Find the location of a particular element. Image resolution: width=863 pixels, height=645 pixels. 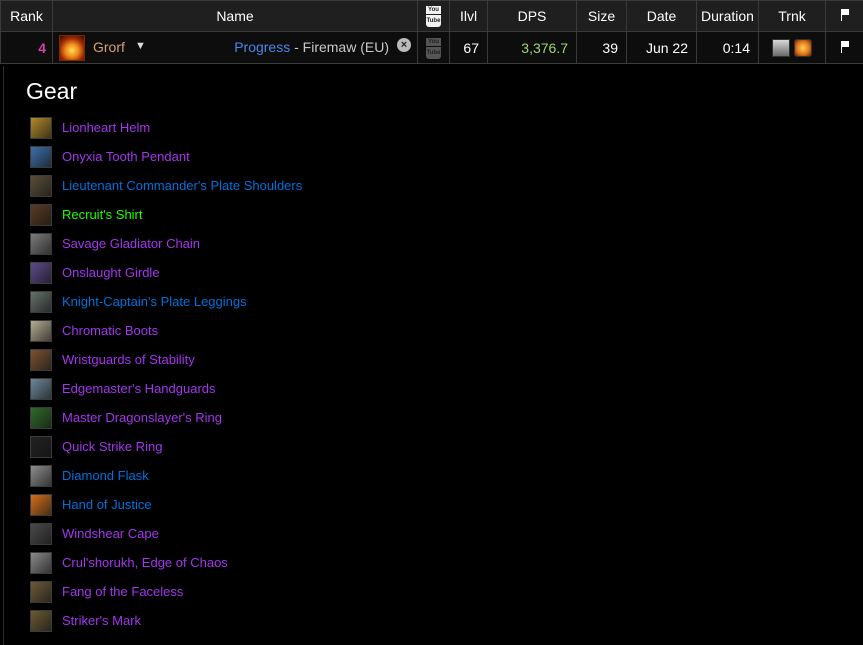

gear-item-name: Quick Strike Ring is located at coordinates (112, 446).